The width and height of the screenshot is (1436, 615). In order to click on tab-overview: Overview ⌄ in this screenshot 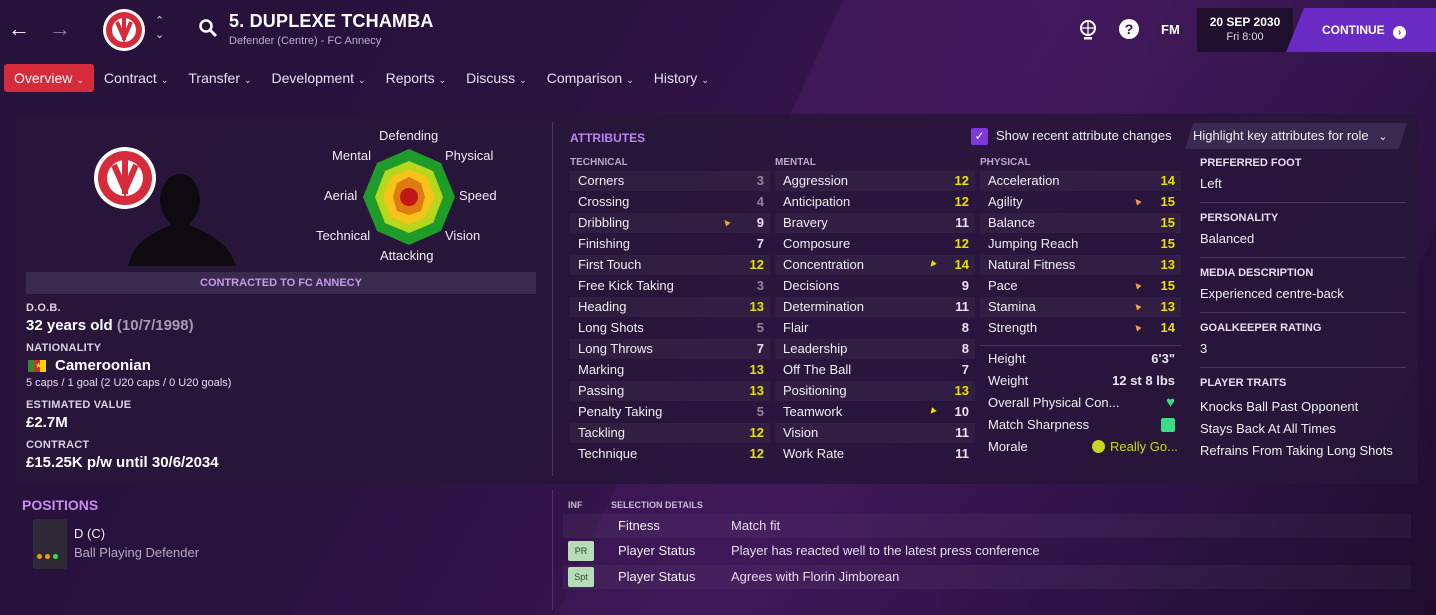, I will do `click(49, 78)`.